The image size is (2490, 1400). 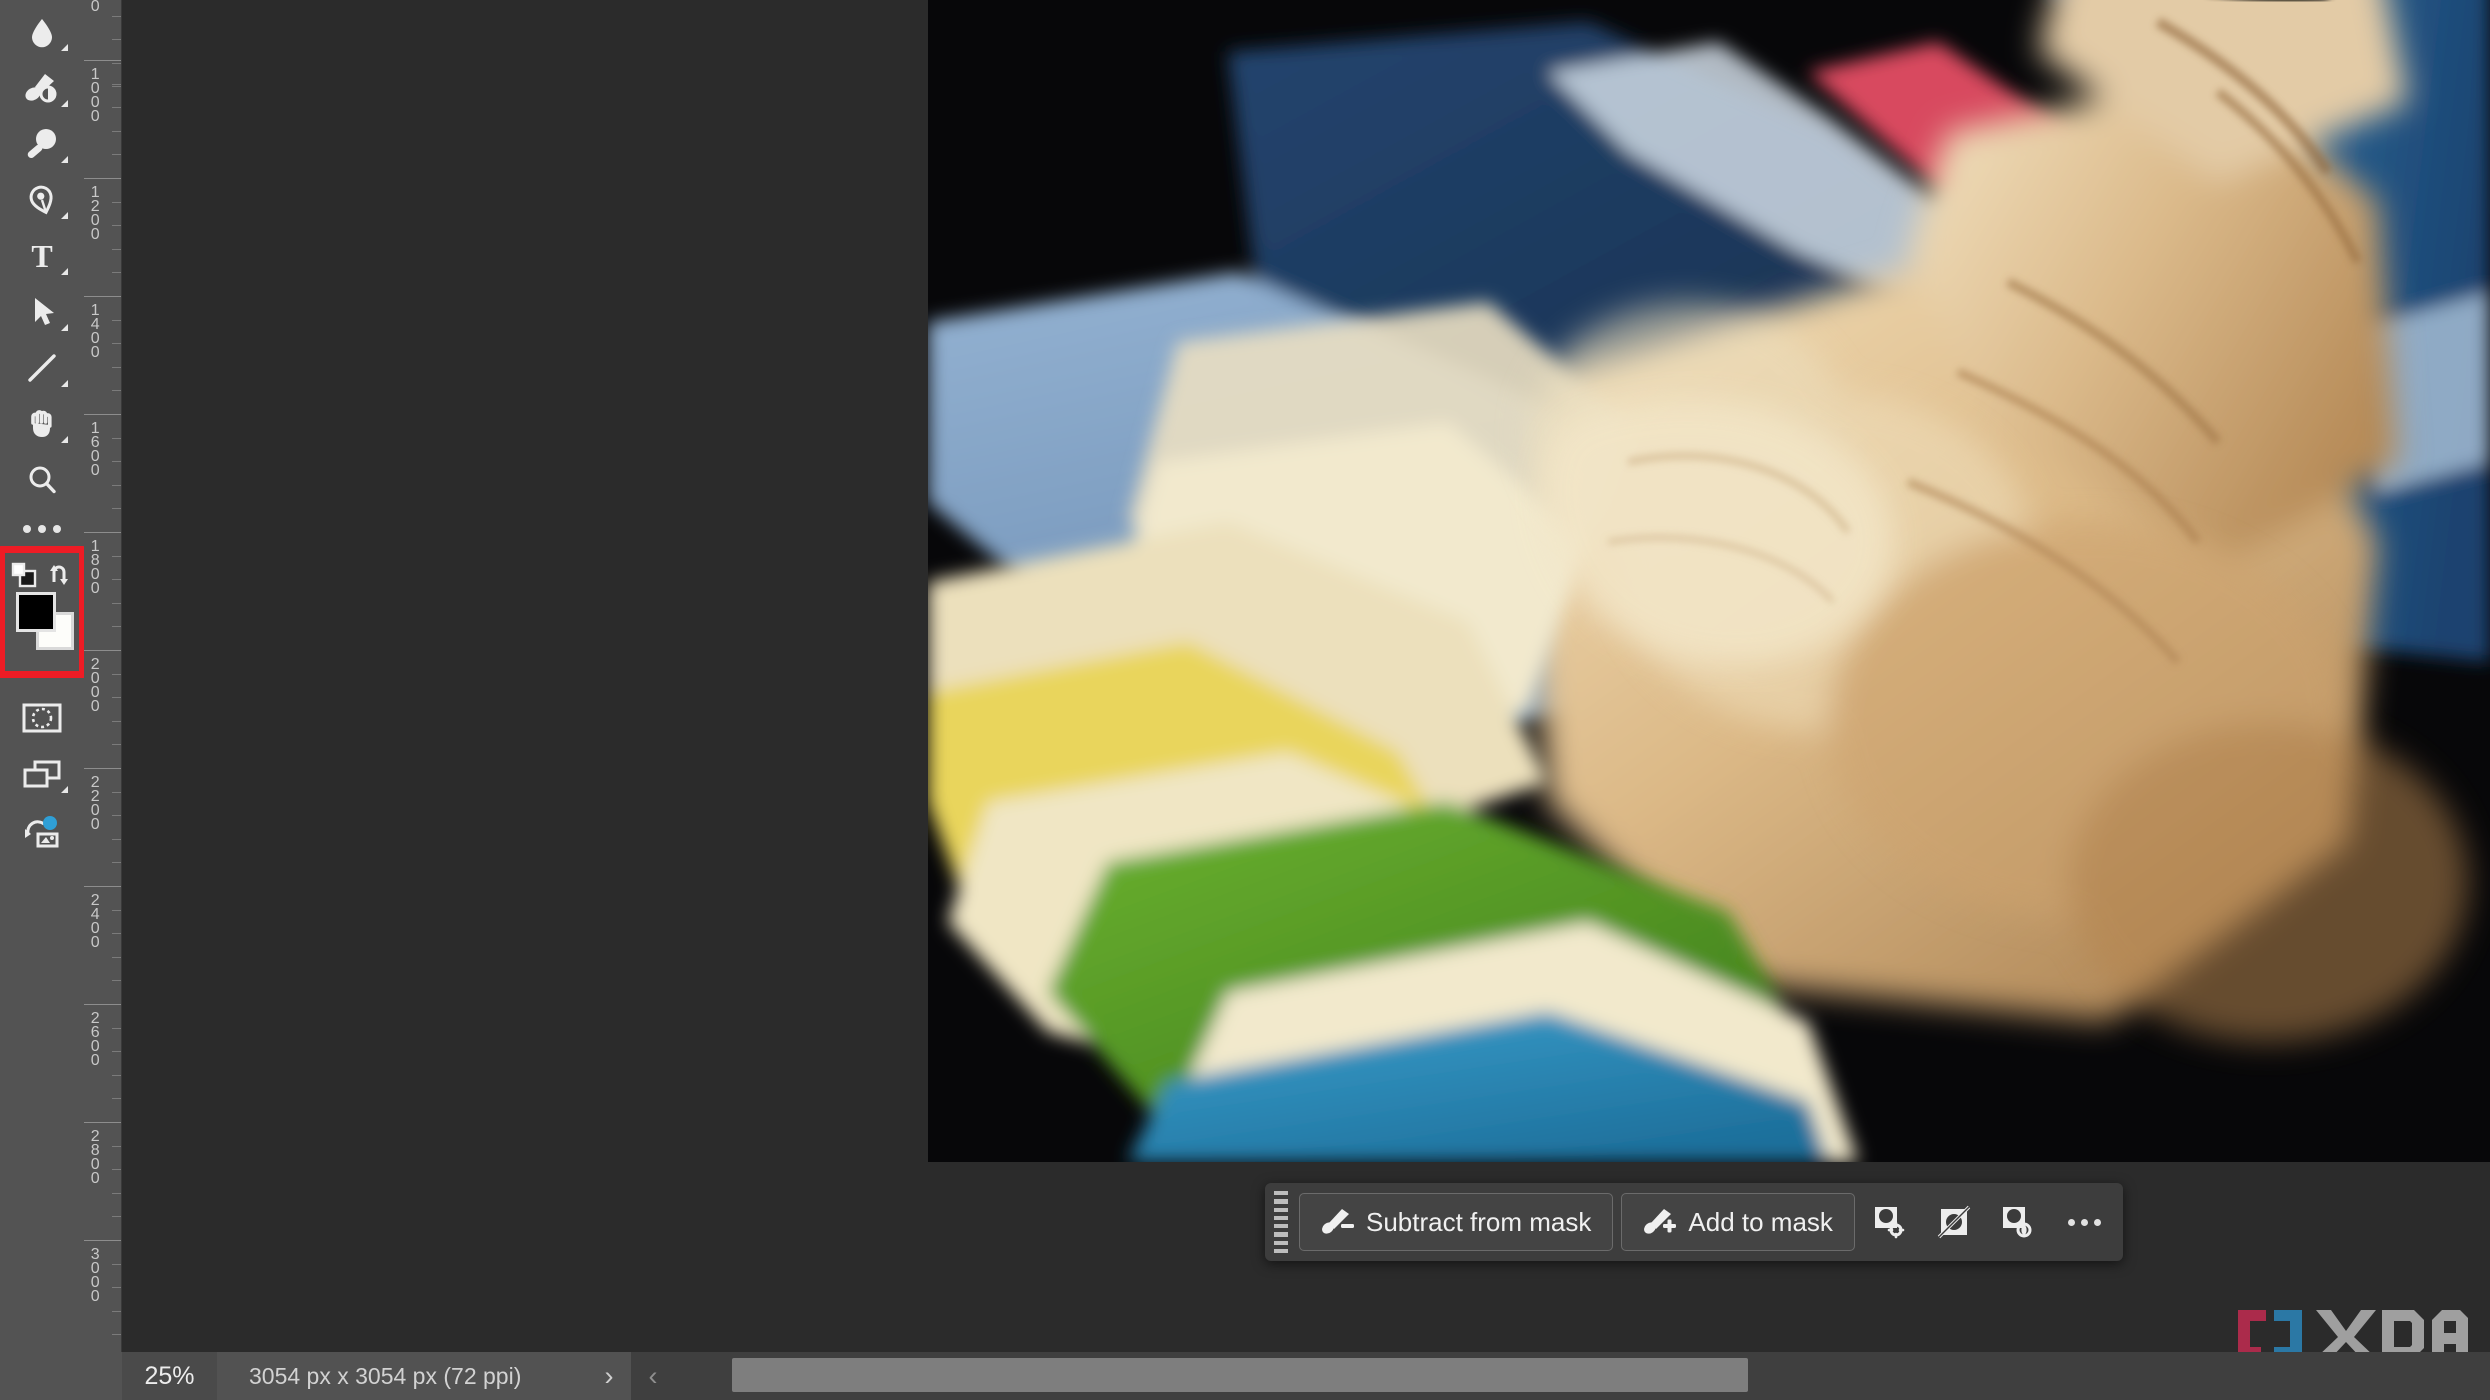 I want to click on tool-share-image, so click(x=42, y=830).